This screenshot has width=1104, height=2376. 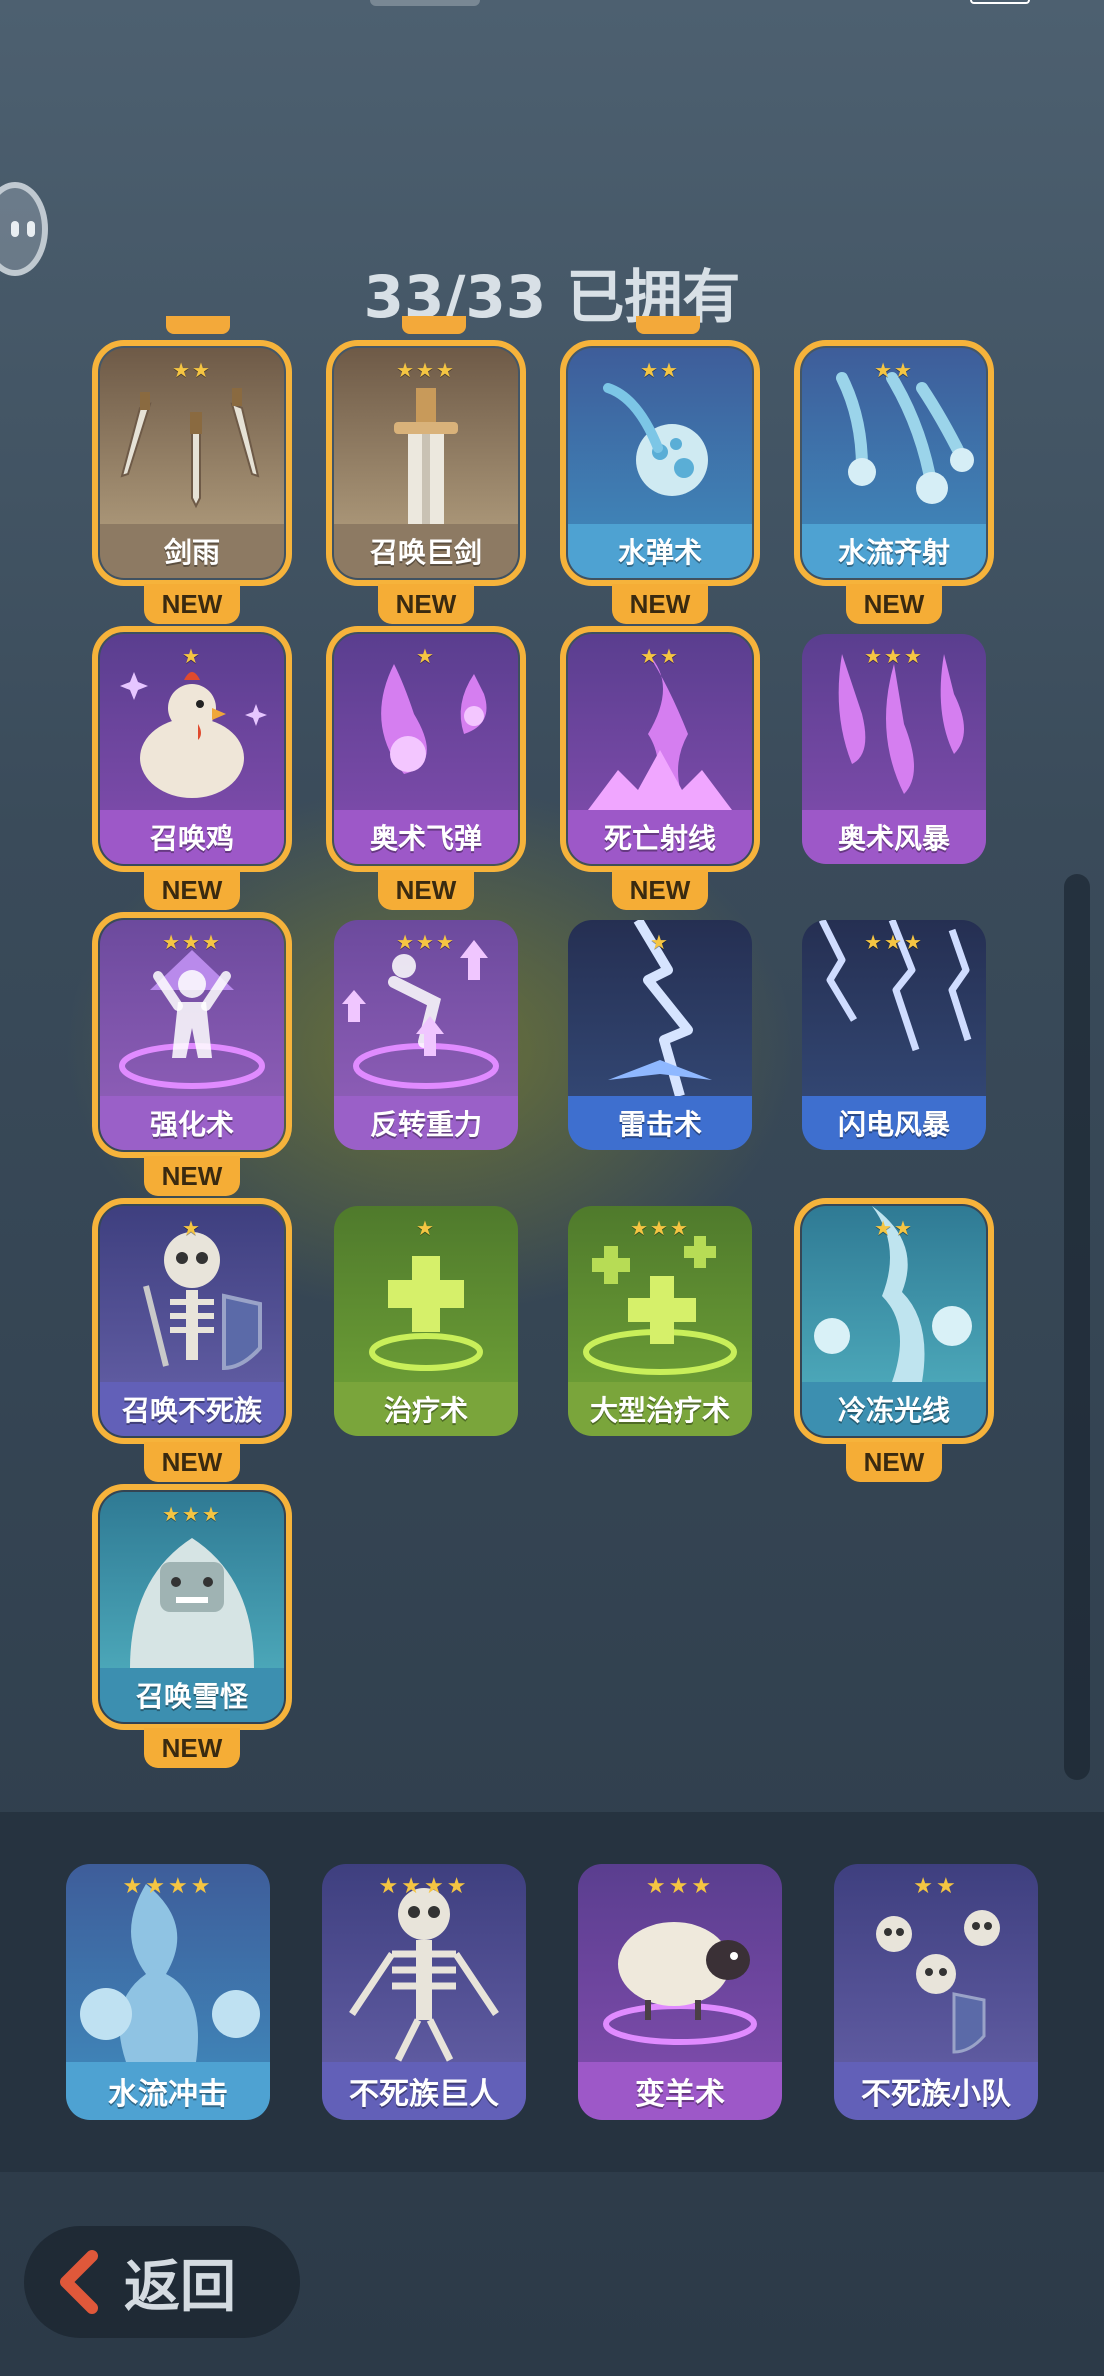 I want to click on spell-card: ★★★ 强化术, so click(x=192, y=1035).